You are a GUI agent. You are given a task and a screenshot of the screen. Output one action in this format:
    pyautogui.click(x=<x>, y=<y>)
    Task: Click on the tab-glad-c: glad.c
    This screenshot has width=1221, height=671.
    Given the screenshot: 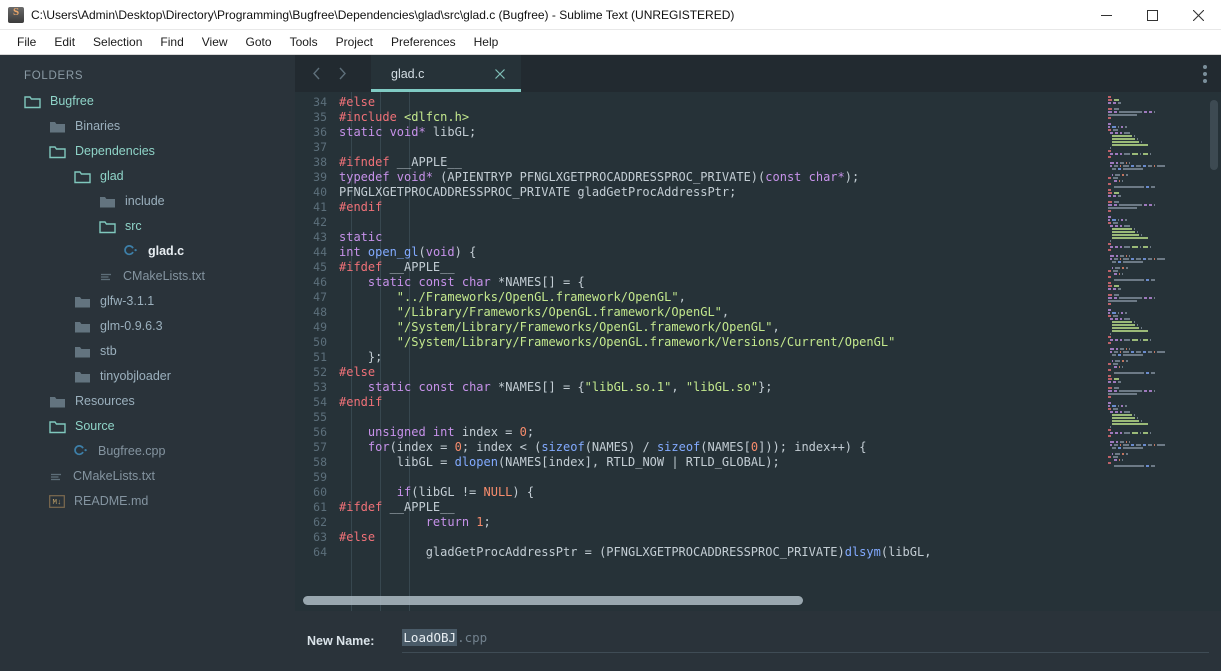 What is the action you would take?
    pyautogui.click(x=446, y=73)
    